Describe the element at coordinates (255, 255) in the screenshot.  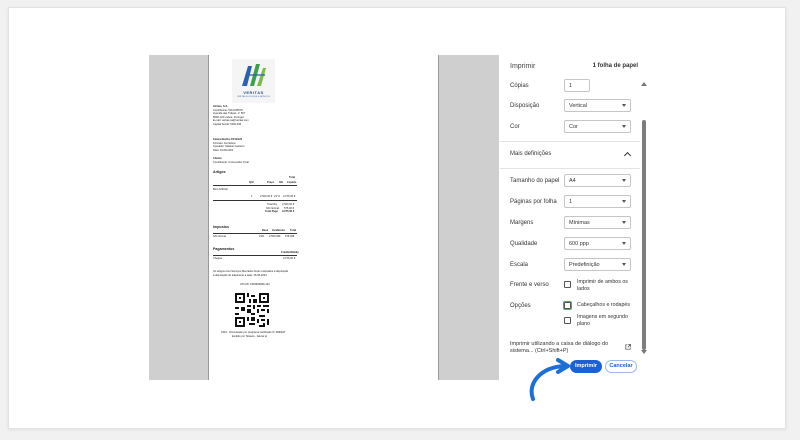
I see `payments-header-line` at that location.